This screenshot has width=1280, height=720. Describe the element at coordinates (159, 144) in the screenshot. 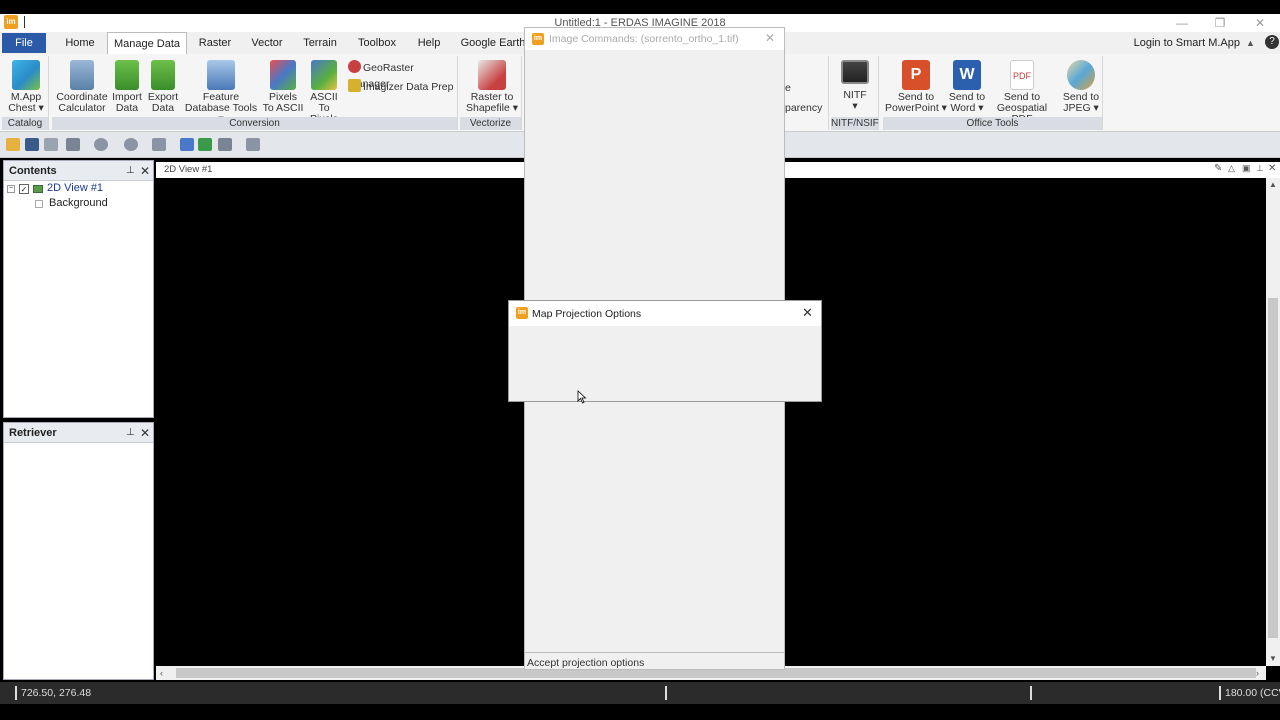

I see `pan-icon` at that location.